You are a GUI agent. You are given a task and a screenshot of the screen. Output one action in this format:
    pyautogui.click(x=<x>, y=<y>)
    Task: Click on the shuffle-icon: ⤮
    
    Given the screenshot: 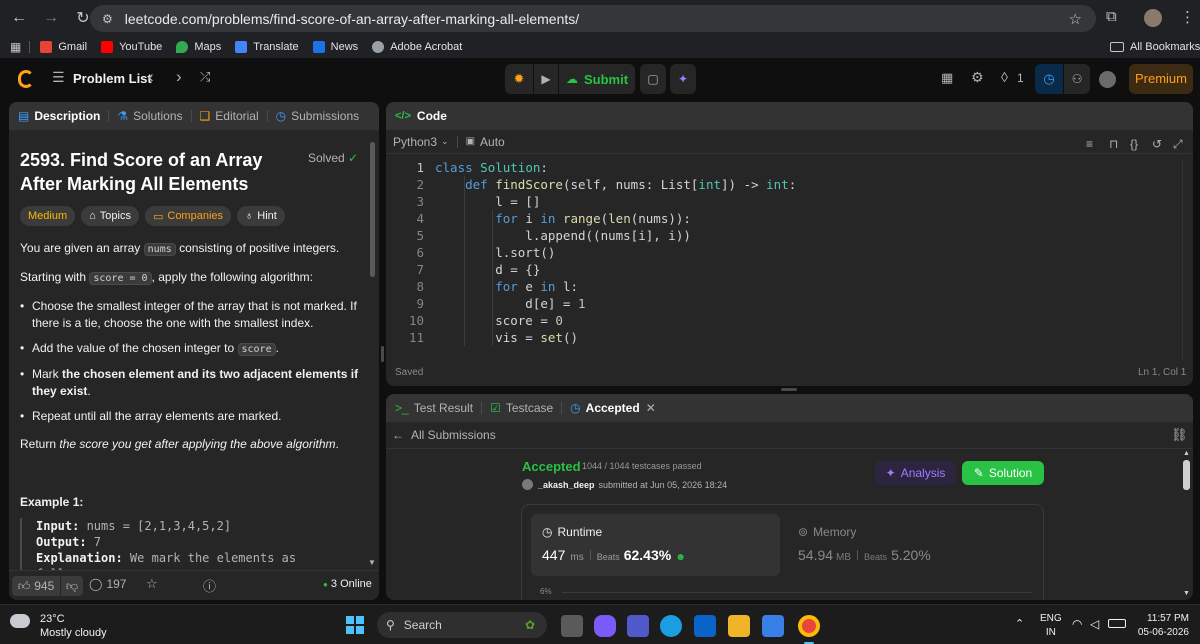 What is the action you would take?
    pyautogui.click(x=205, y=77)
    